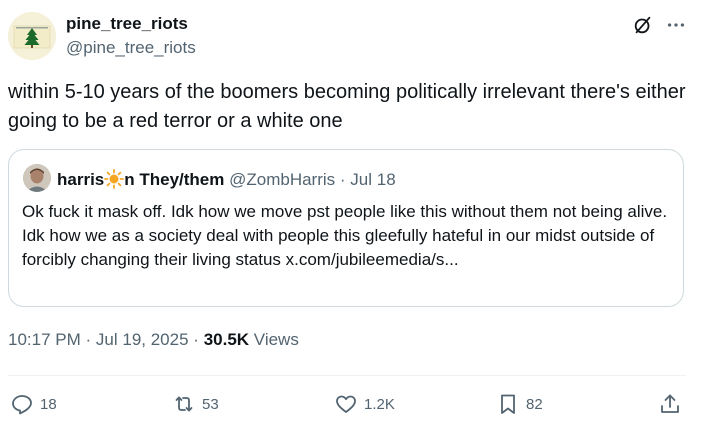 This screenshot has height=428, width=706. Describe the element at coordinates (643, 25) in the screenshot. I see `grok-icon` at that location.